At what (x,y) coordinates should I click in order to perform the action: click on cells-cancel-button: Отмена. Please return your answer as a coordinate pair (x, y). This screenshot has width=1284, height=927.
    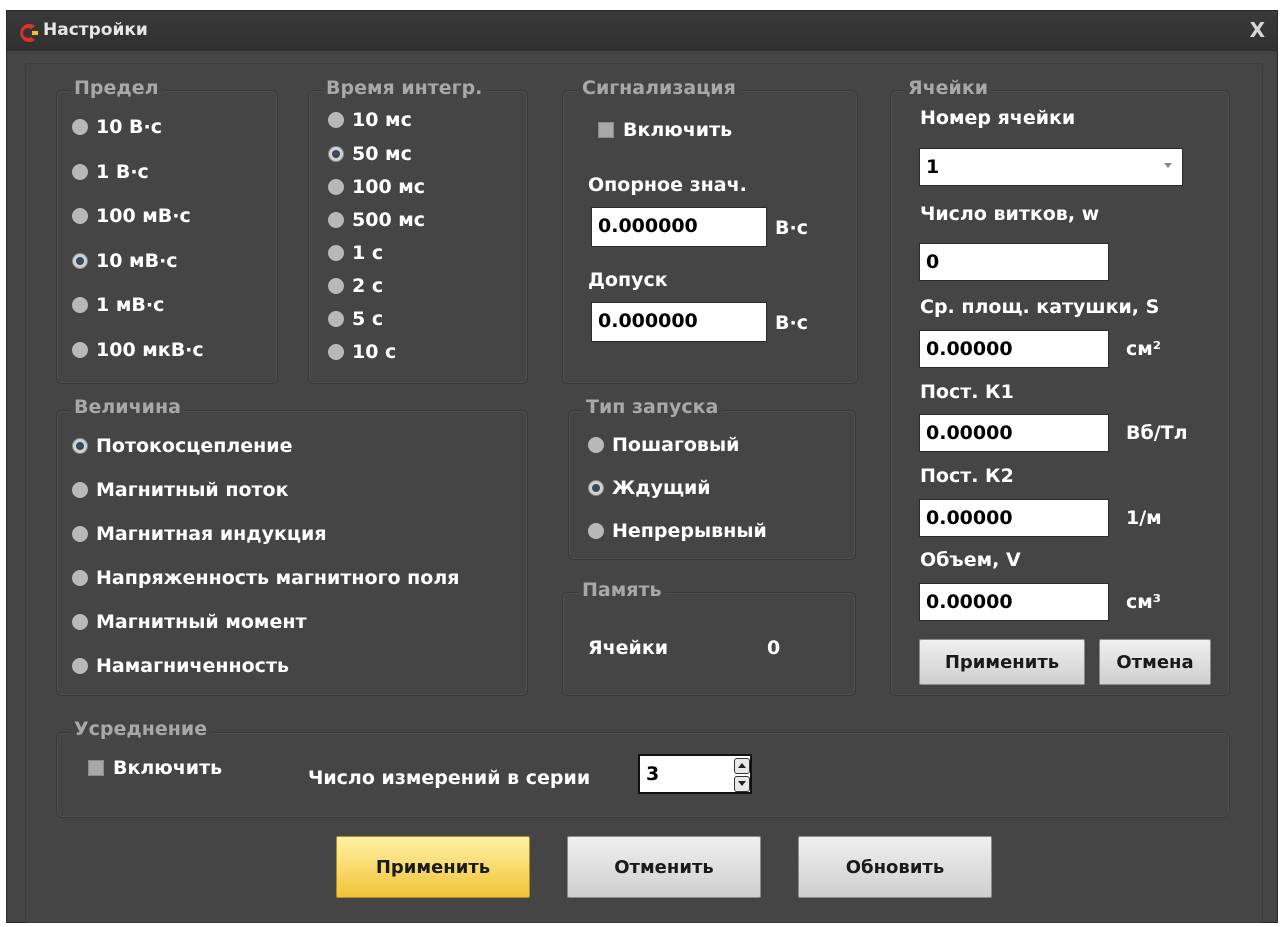
    Looking at the image, I should click on (1155, 662).